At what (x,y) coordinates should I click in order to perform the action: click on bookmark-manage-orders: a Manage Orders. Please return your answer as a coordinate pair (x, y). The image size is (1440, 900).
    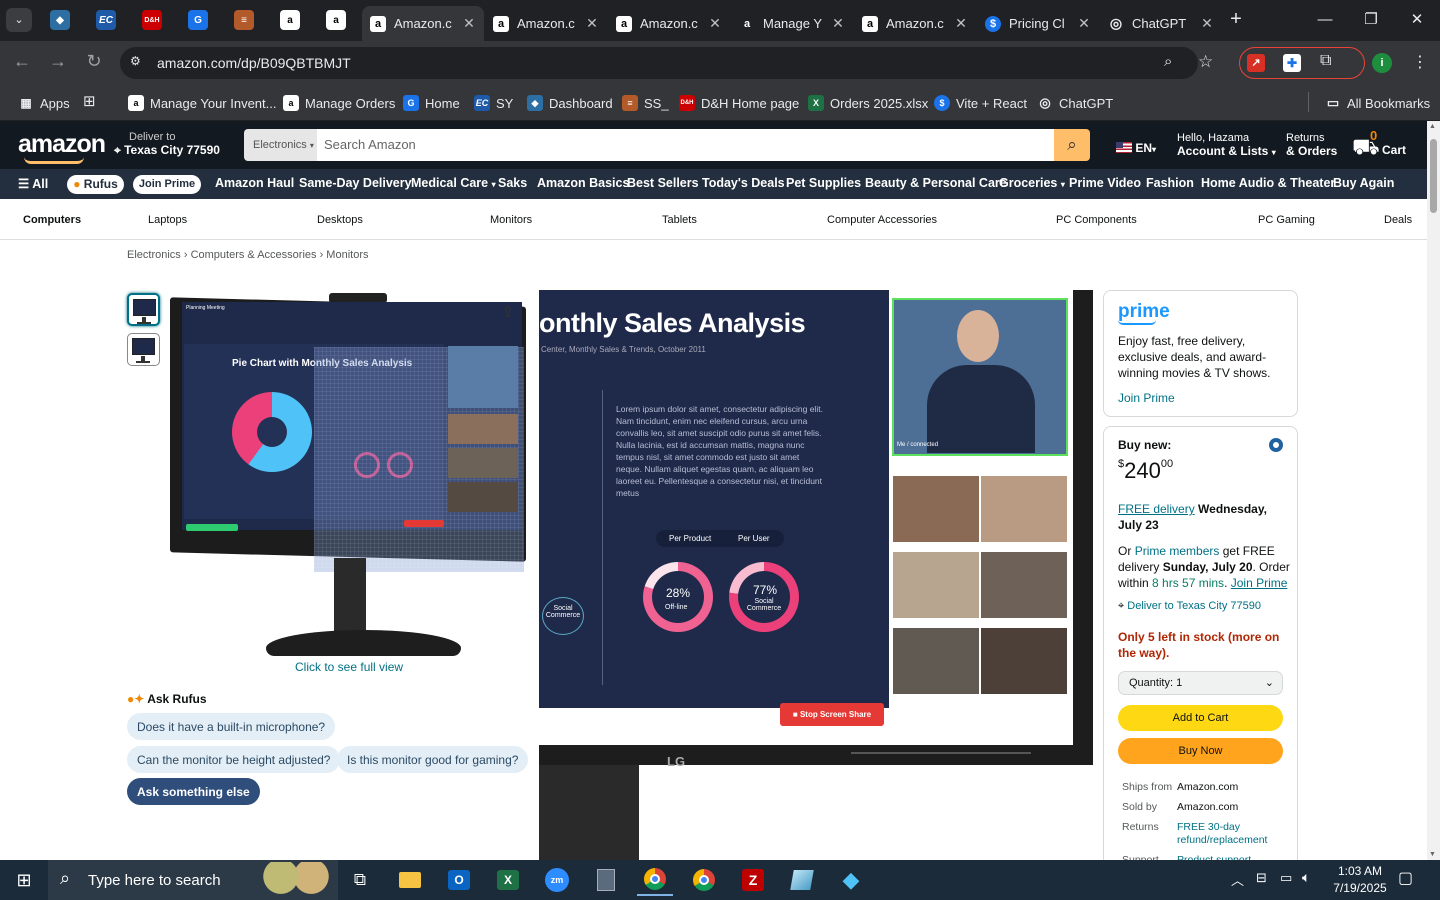
    Looking at the image, I should click on (339, 103).